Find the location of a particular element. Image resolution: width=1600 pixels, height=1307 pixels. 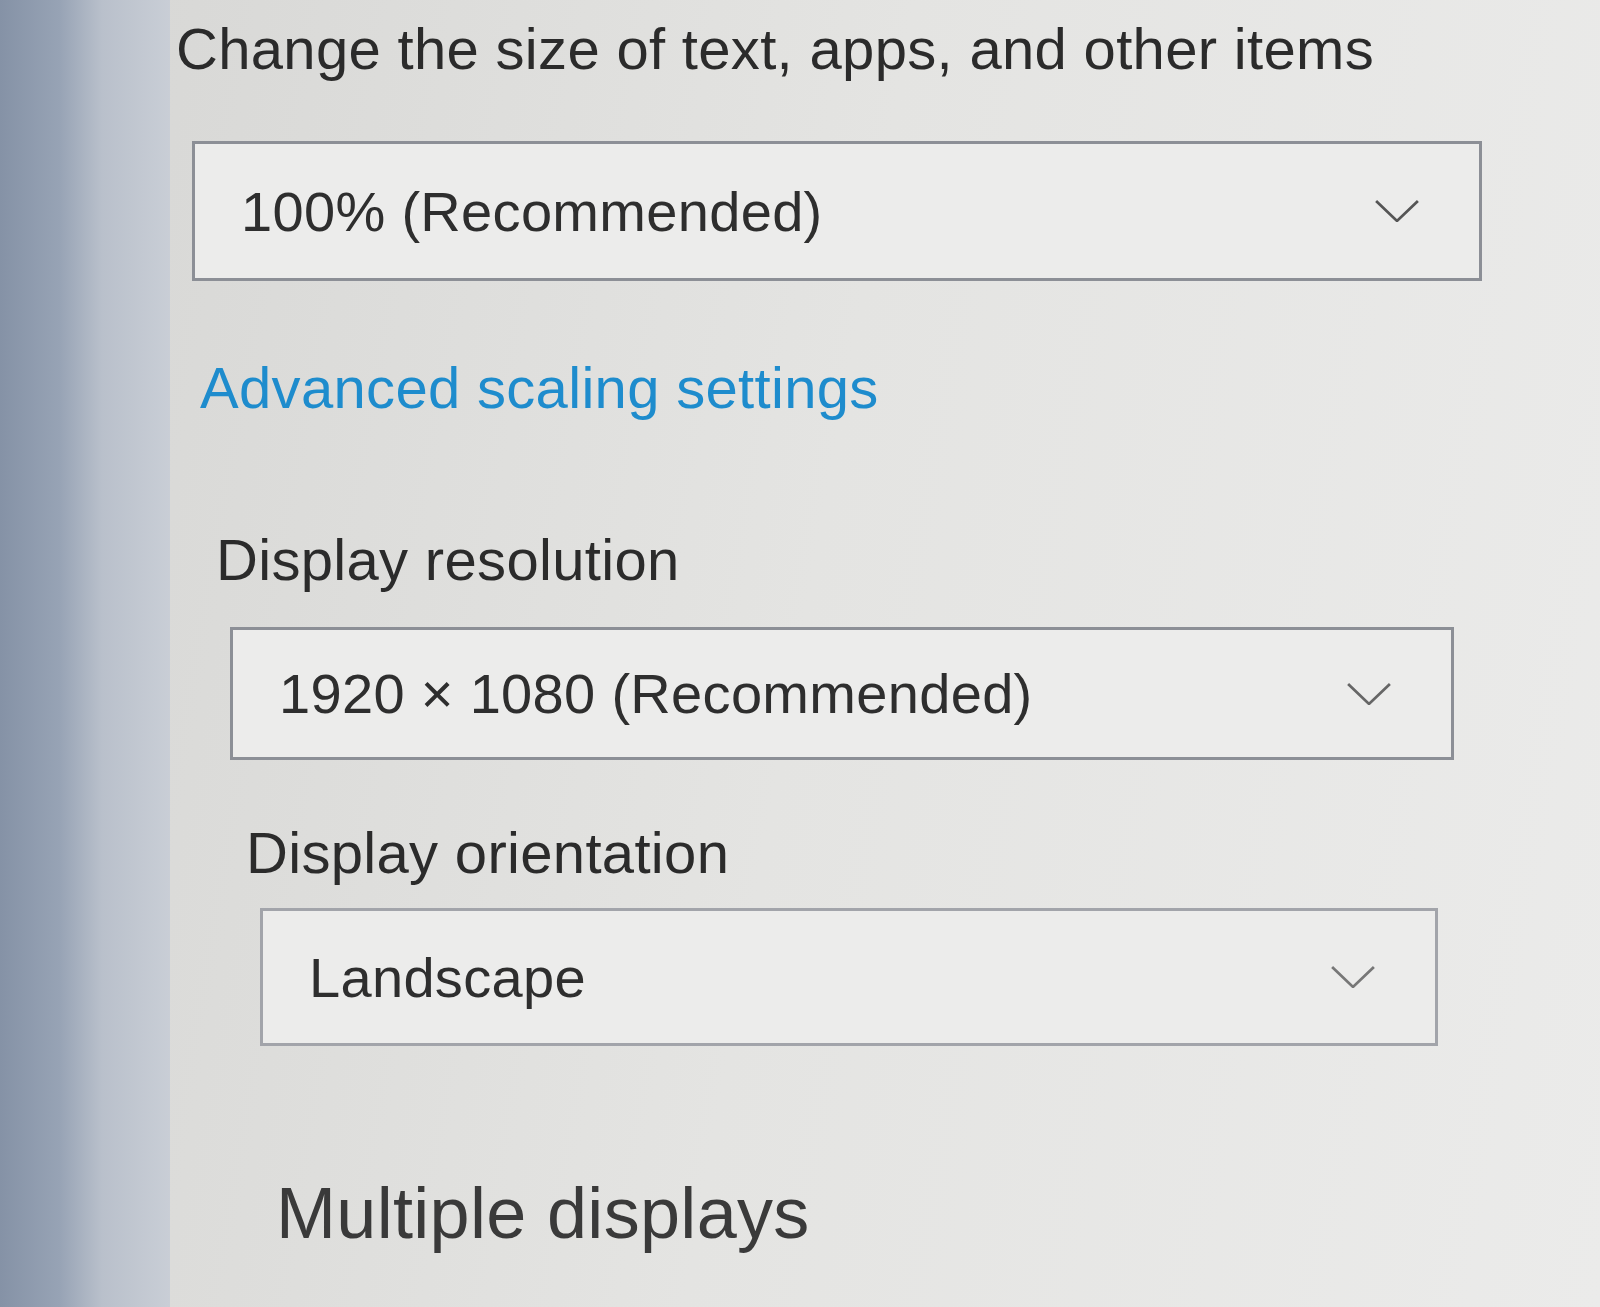

orientation-label: Display orientation is located at coordinates (488, 853).